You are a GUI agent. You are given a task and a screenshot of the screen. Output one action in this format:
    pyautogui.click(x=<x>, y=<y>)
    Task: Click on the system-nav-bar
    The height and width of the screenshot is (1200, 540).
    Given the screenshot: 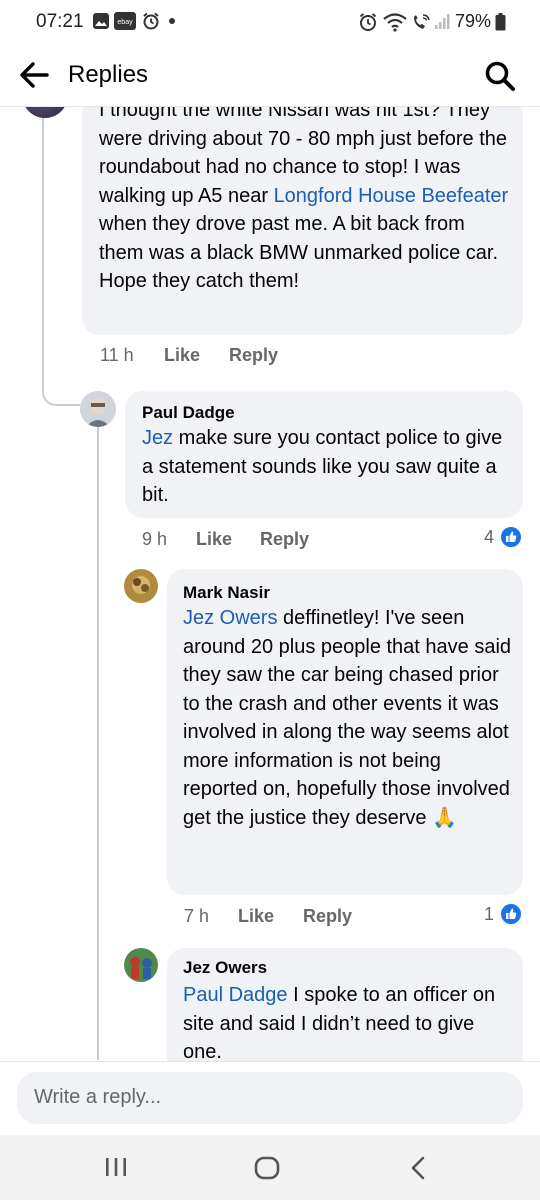 What is the action you would take?
    pyautogui.click(x=270, y=1167)
    